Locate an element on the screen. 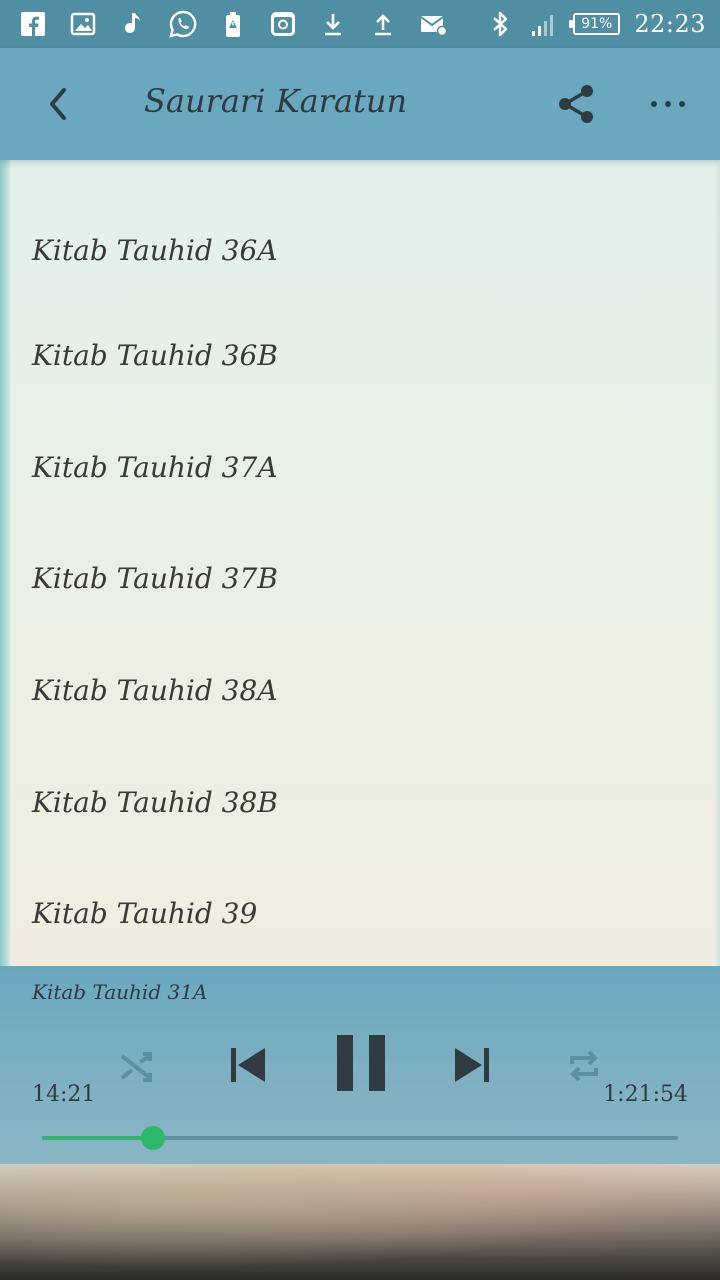 Image resolution: width=720 pixels, height=1280 pixels. instagram-icon is located at coordinates (283, 24).